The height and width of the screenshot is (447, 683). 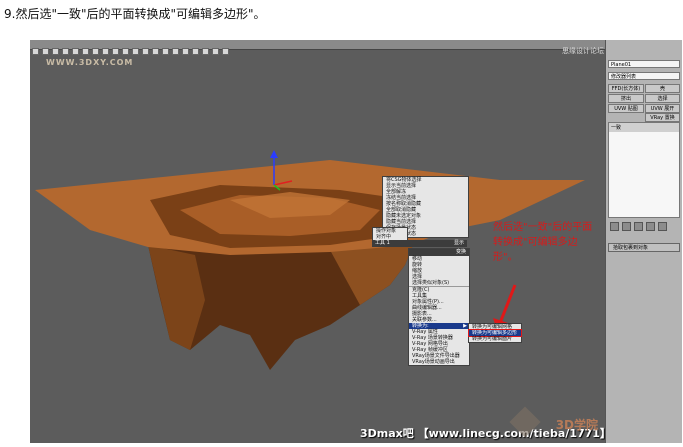 What do you see at coordinates (390, 234) in the screenshot?
I see `quad-menu-tools: 操作对象 对齐中` at bounding box center [390, 234].